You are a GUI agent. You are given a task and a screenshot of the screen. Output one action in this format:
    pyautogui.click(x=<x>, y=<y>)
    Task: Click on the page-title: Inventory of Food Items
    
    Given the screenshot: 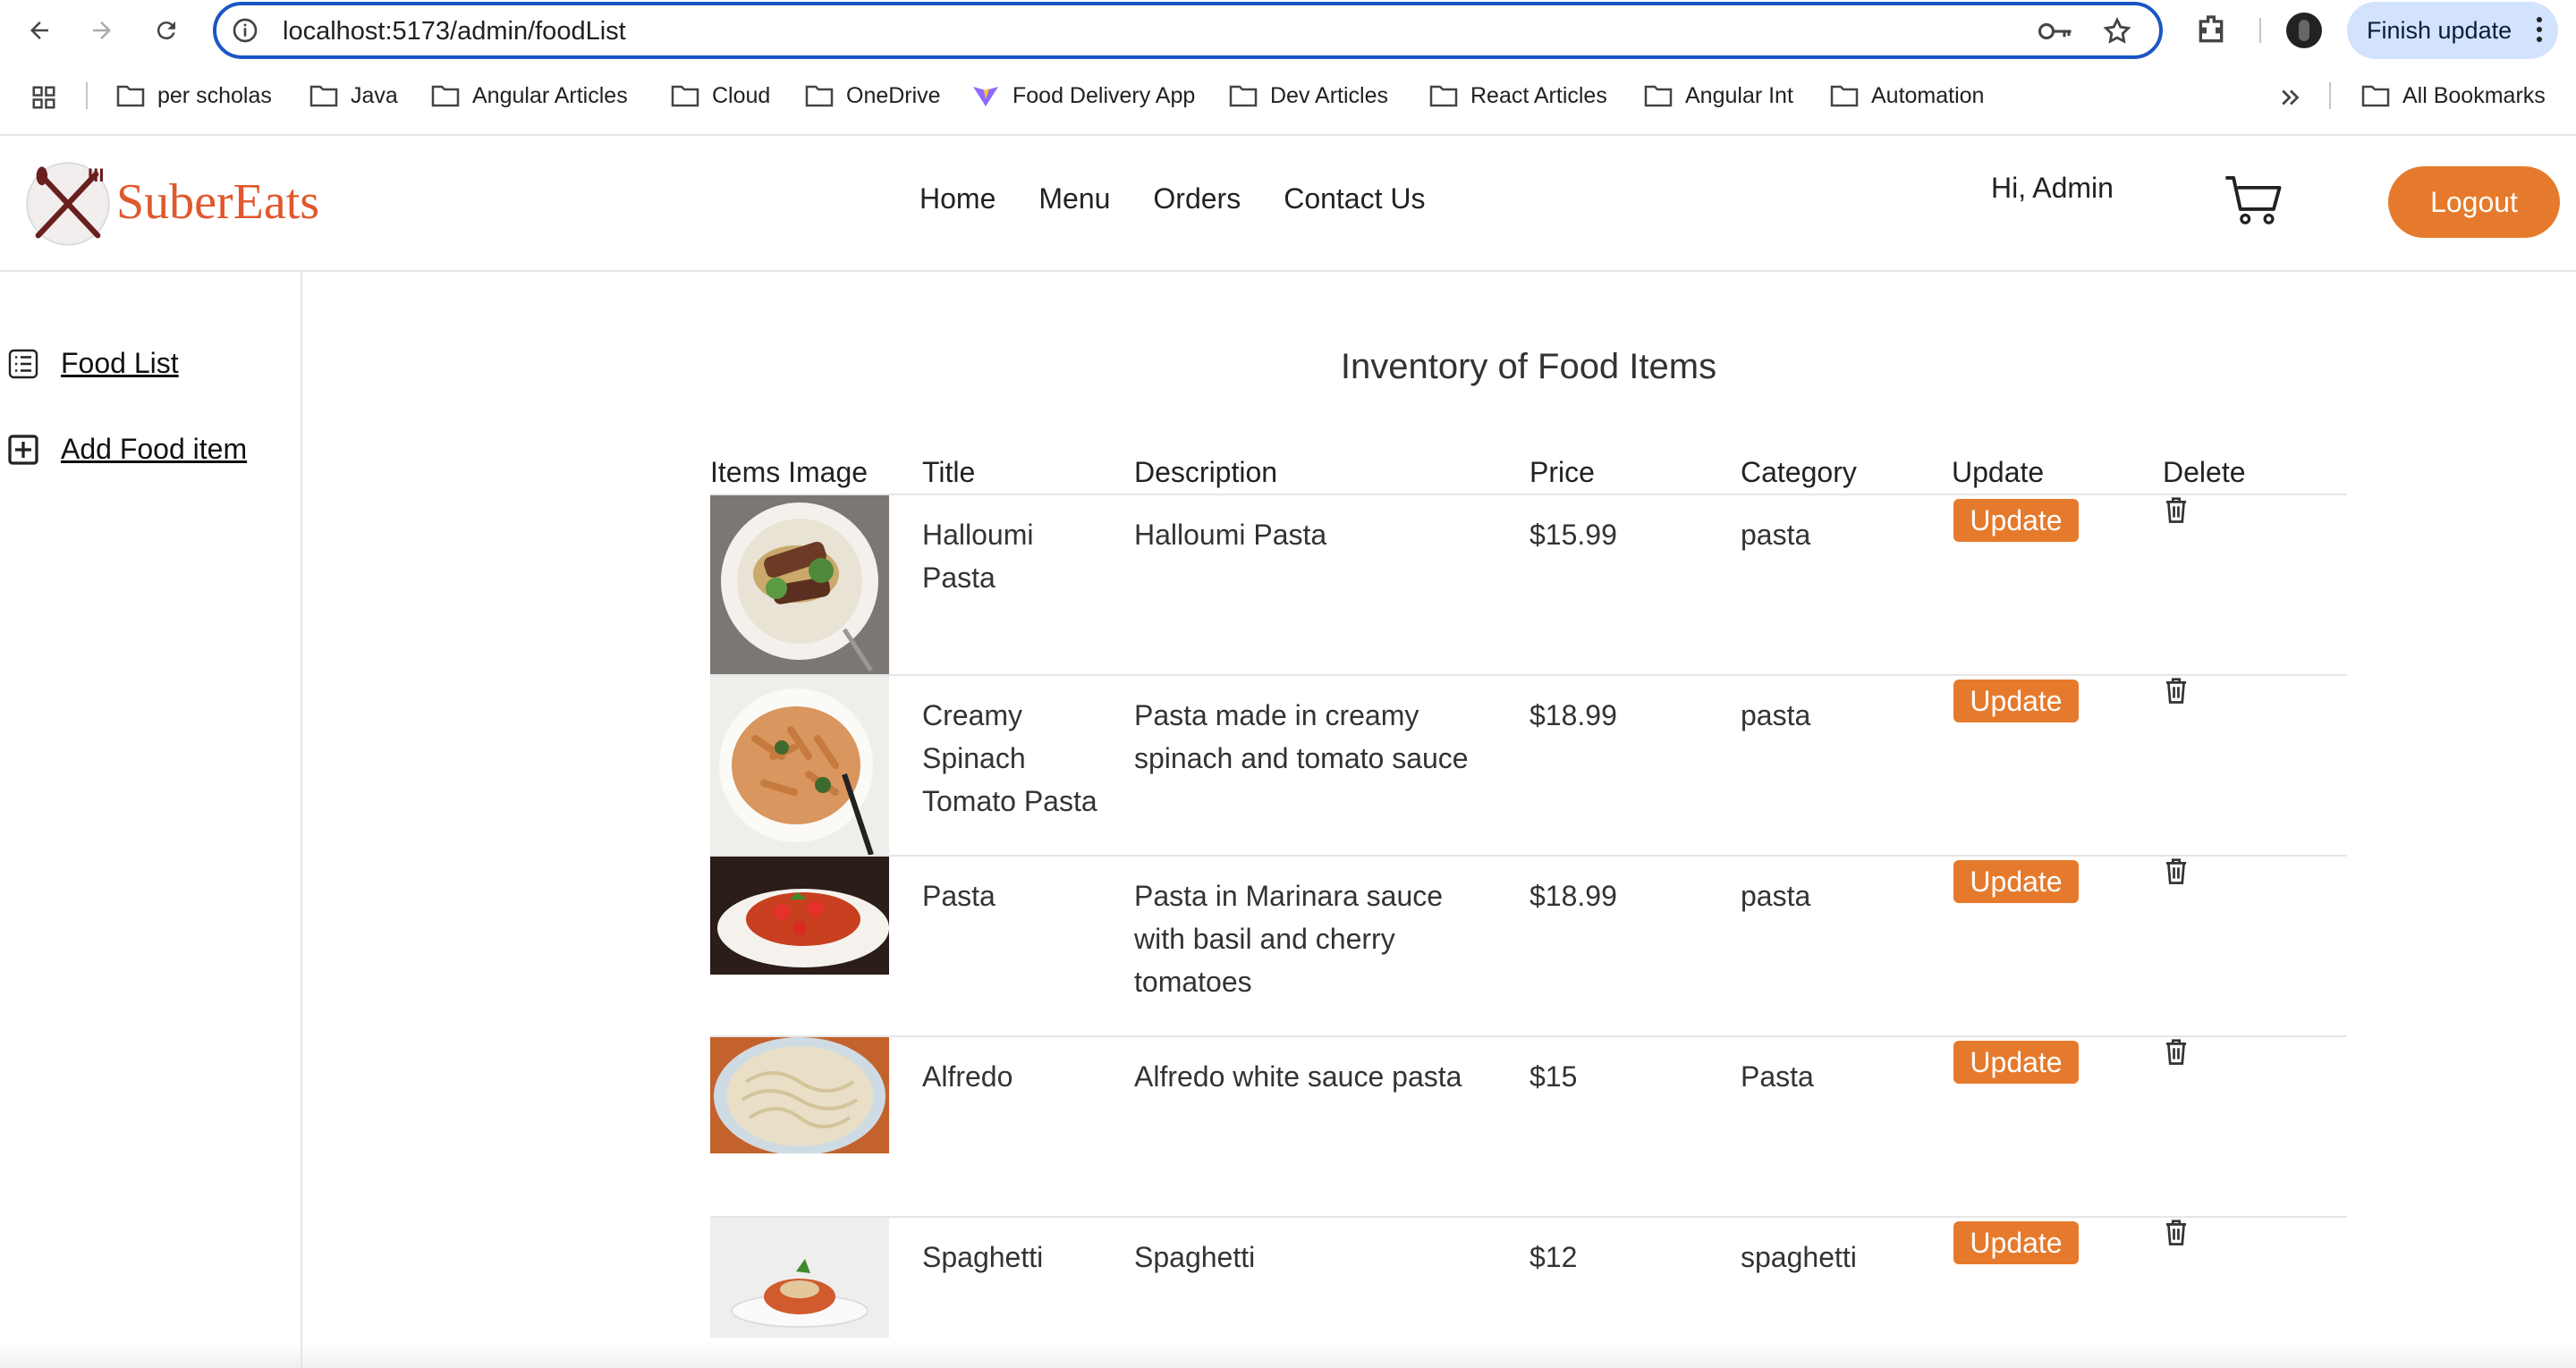 What is the action you would take?
    pyautogui.click(x=1528, y=367)
    